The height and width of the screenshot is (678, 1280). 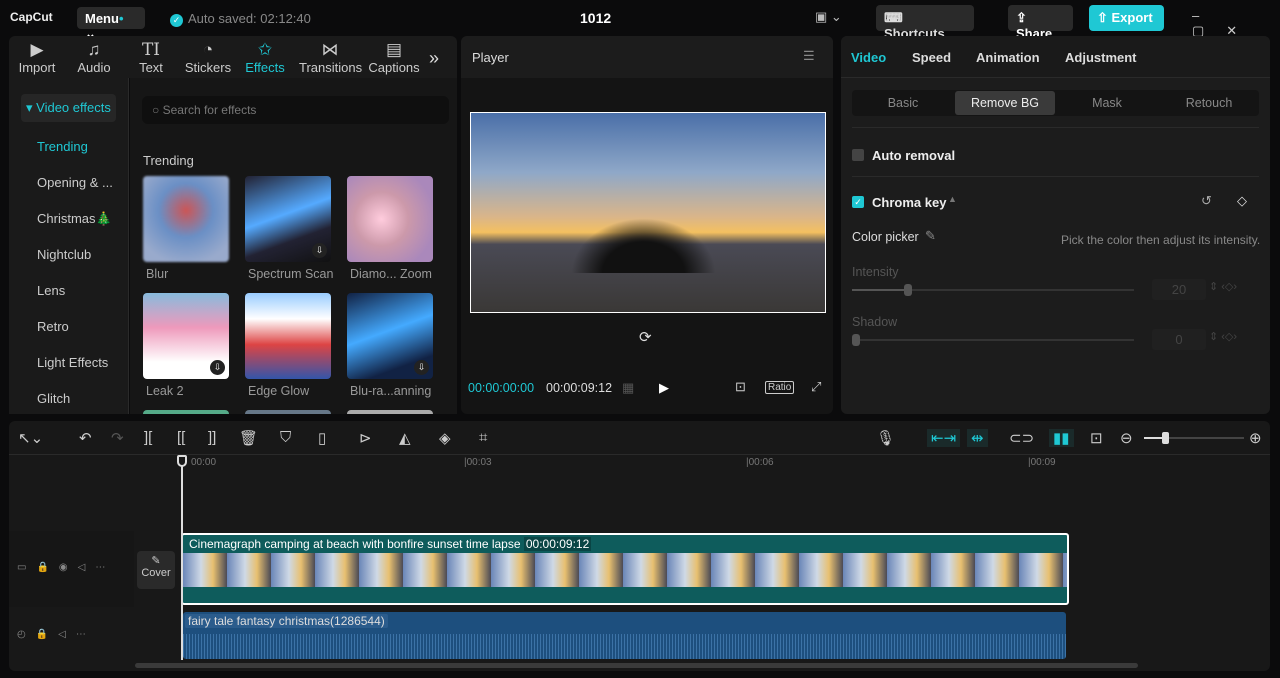 I want to click on tab-speed: Speed, so click(x=931, y=57).